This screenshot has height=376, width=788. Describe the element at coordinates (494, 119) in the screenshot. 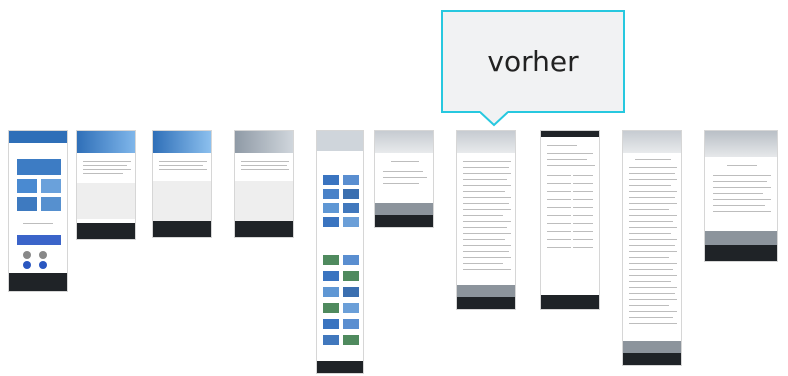

I see `callout-pointer` at that location.